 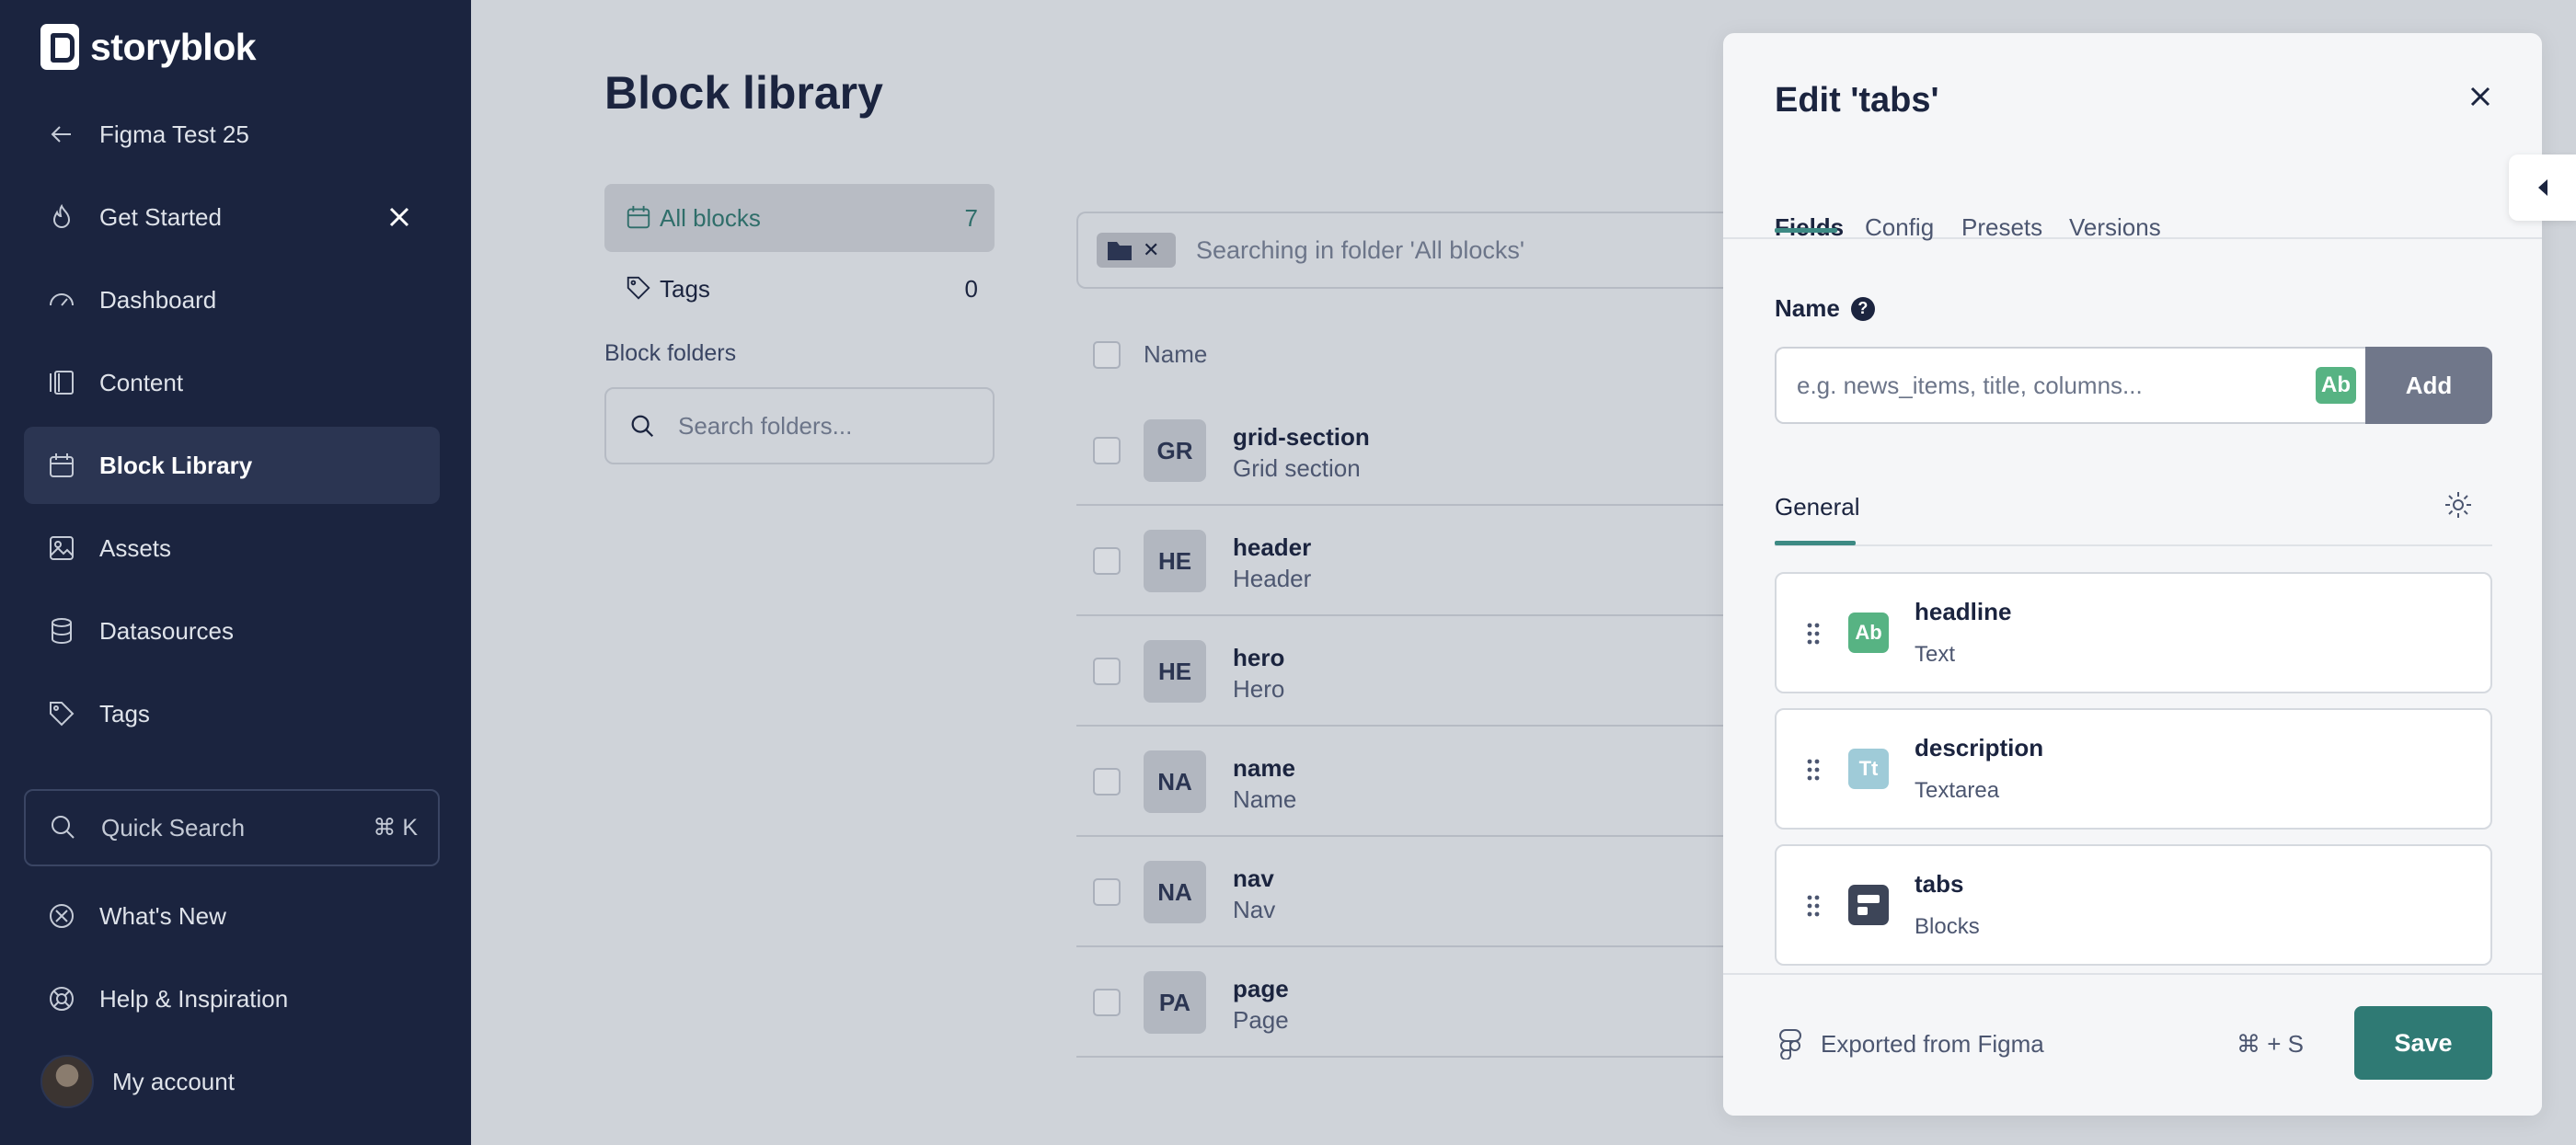 I want to click on sidebar-item-label: My account, so click(x=173, y=1081).